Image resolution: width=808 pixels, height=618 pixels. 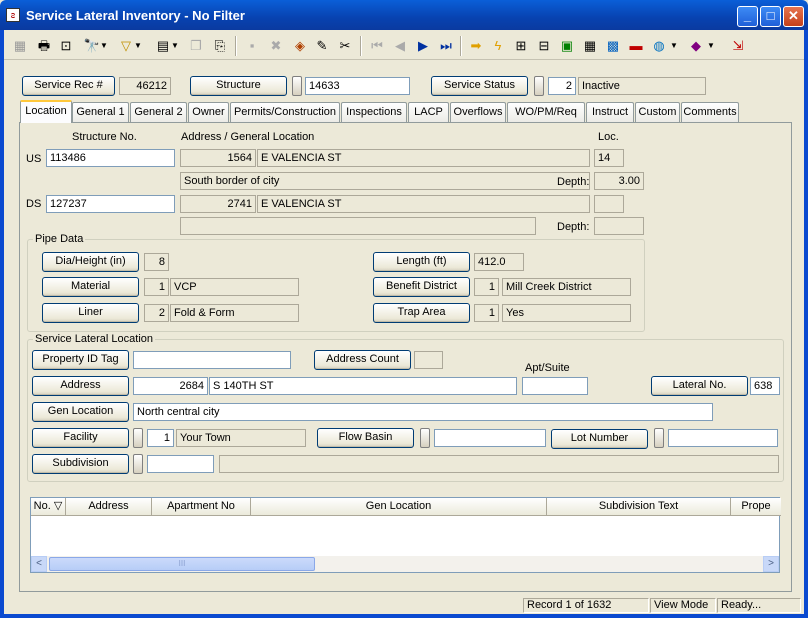 What do you see at coordinates (723, 438) in the screenshot?
I see `lot-number-field` at bounding box center [723, 438].